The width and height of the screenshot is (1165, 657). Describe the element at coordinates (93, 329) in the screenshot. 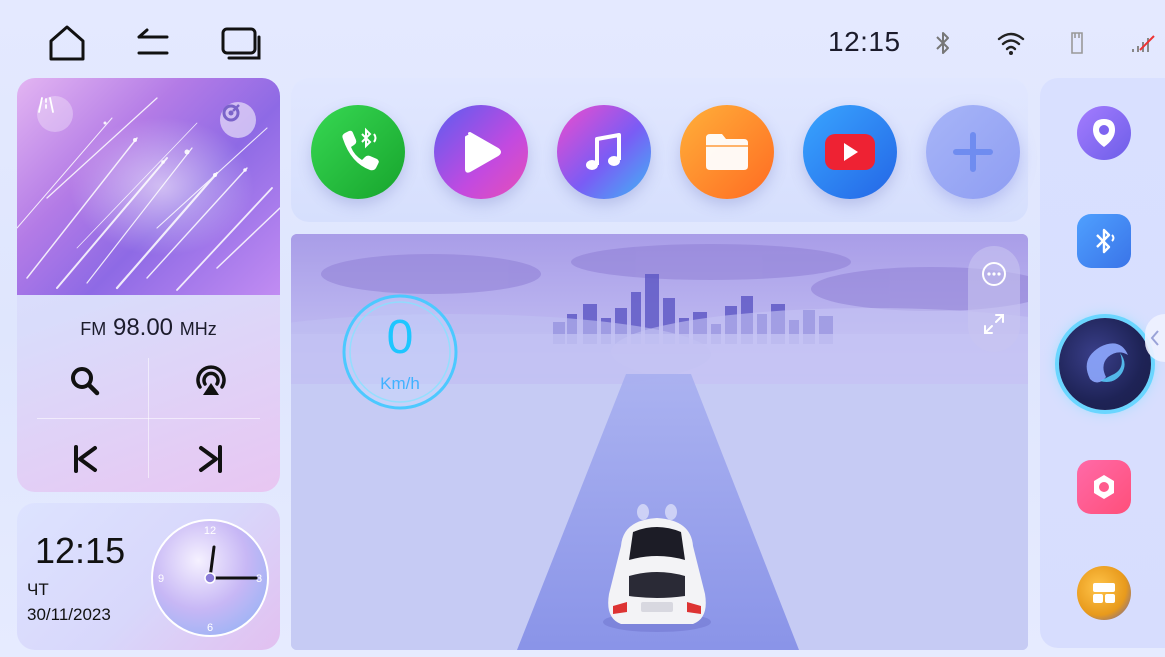

I see `radio-band: FM` at that location.